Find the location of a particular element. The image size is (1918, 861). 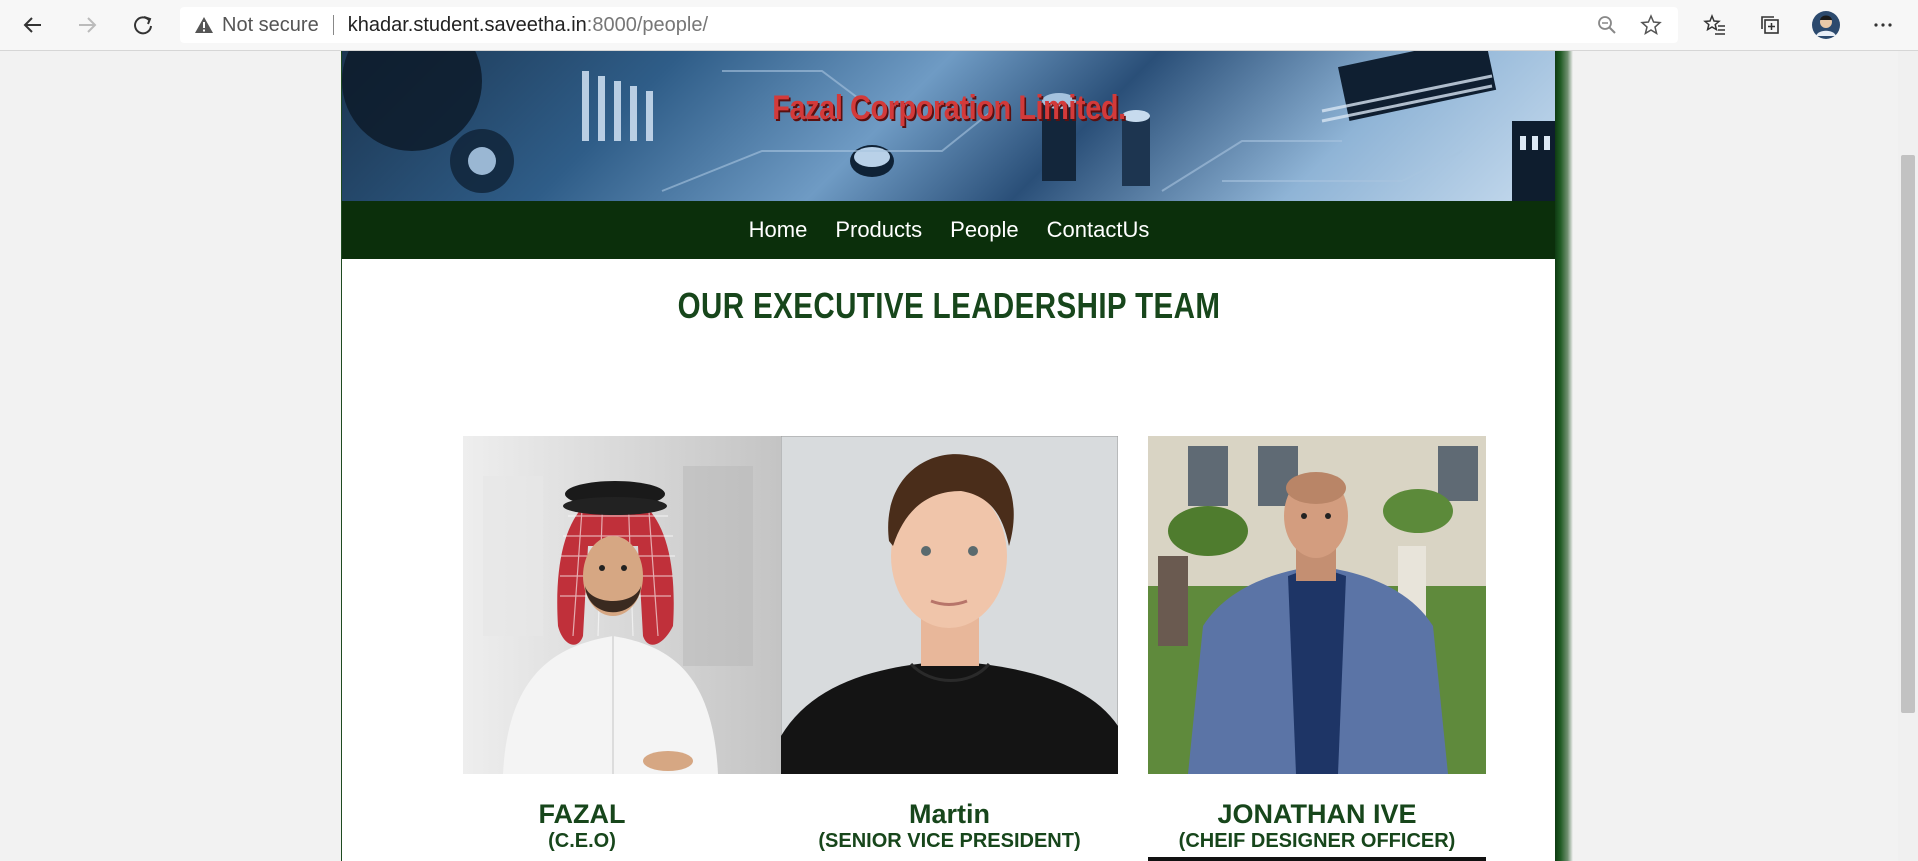

member-title-martin: (SENIOR VICE PRESIDENT) is located at coordinates (949, 841).